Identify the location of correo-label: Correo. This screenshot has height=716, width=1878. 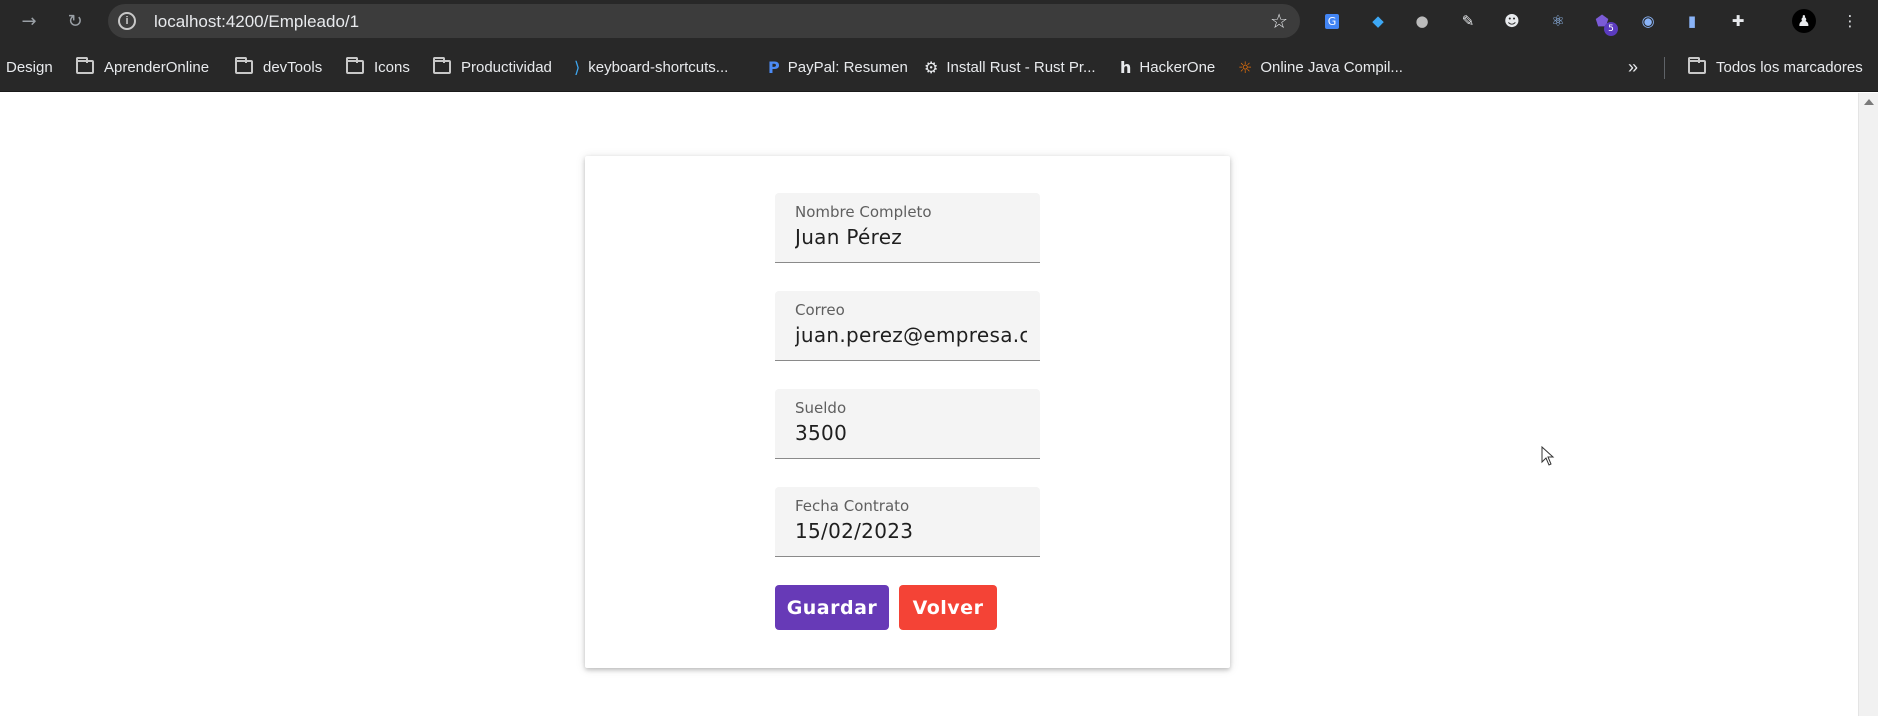
(820, 310).